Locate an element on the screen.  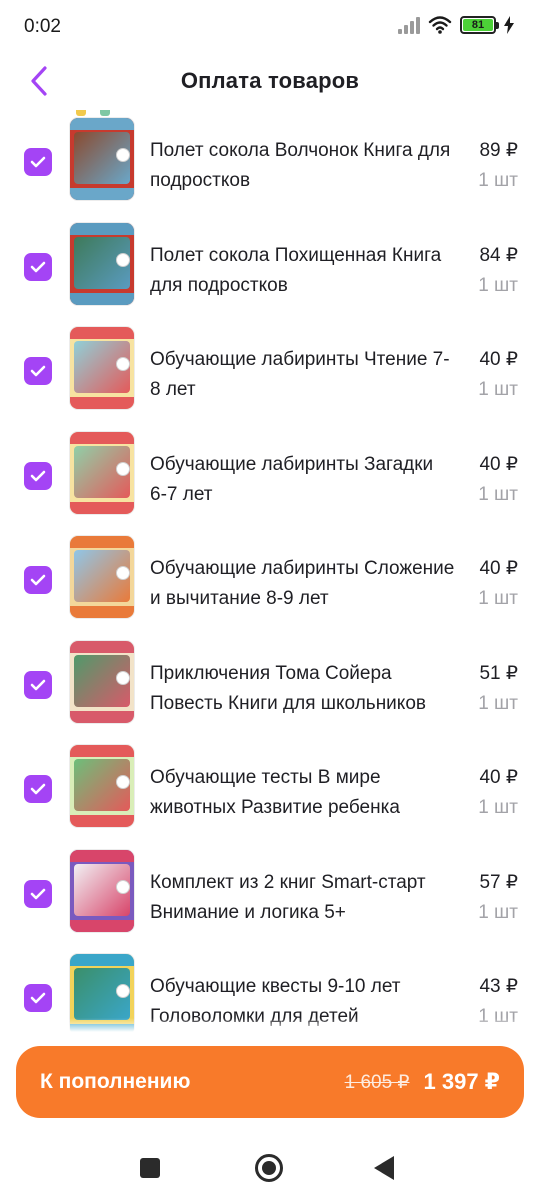
app-header: Оплата товаров is located at coordinates (270, 81).